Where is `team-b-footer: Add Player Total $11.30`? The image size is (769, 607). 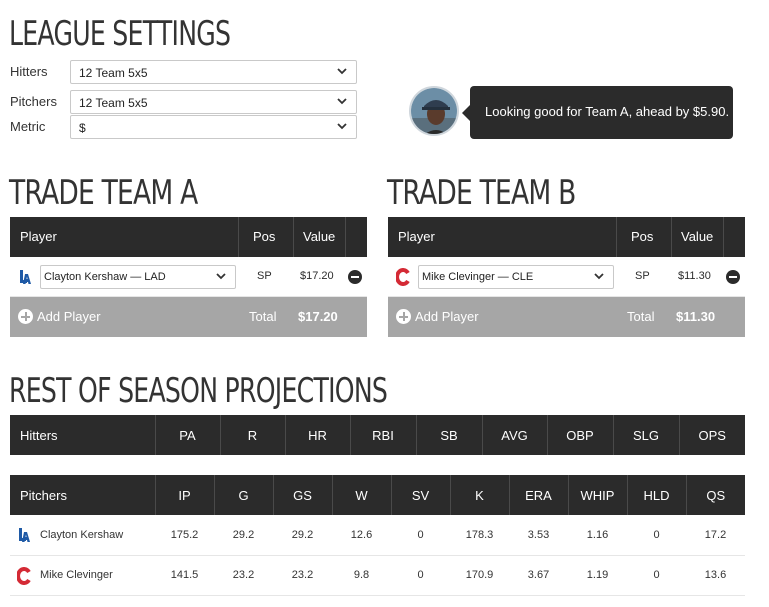 team-b-footer: Add Player Total $11.30 is located at coordinates (566, 317).